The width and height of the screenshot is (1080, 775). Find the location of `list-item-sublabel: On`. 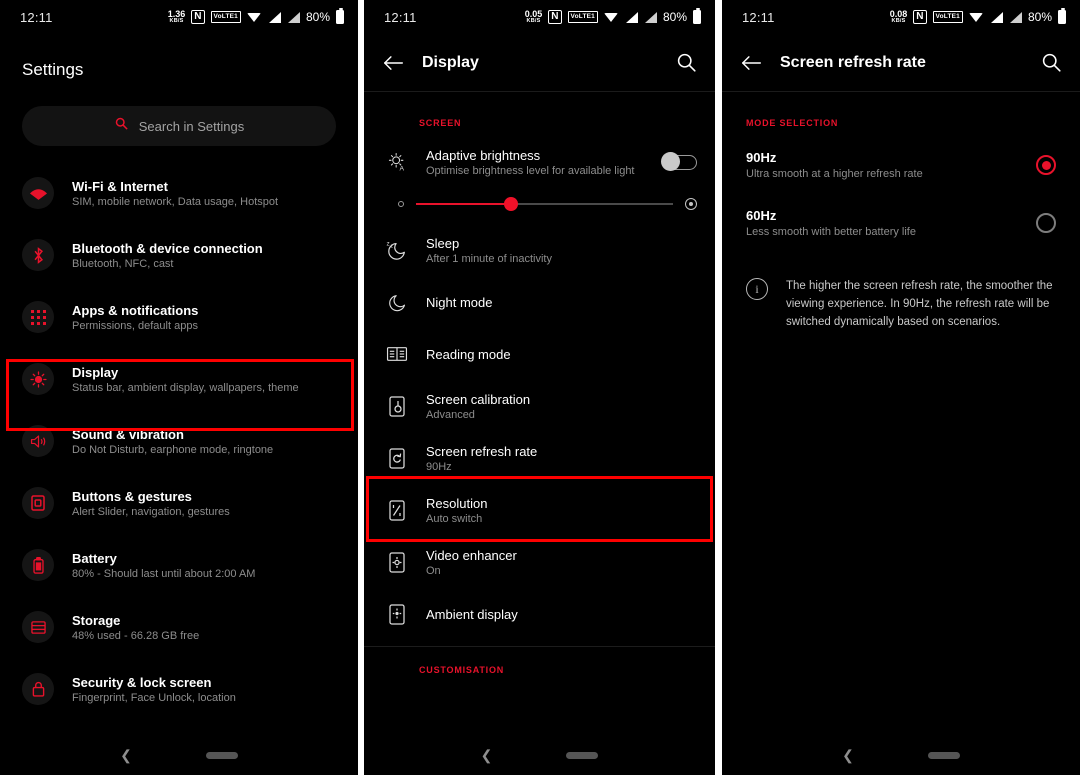

list-item-sublabel: On is located at coordinates (433, 570).